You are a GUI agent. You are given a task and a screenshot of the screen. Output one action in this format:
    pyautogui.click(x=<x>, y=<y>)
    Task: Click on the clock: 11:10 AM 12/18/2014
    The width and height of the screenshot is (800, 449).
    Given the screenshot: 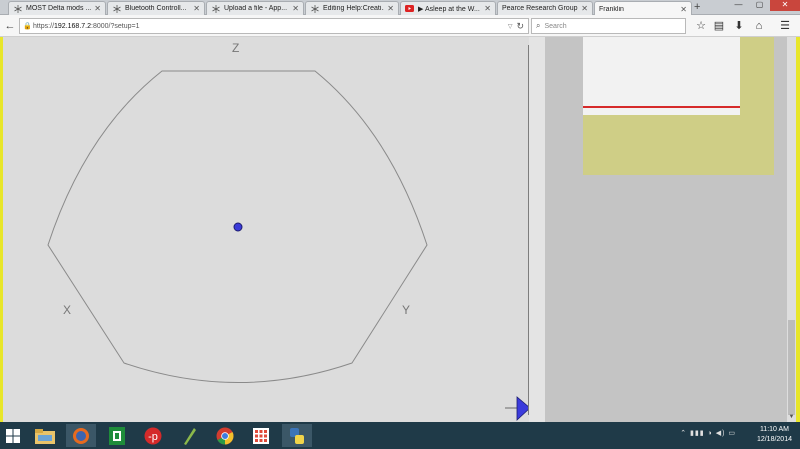 What is the action you would take?
    pyautogui.click(x=774, y=435)
    